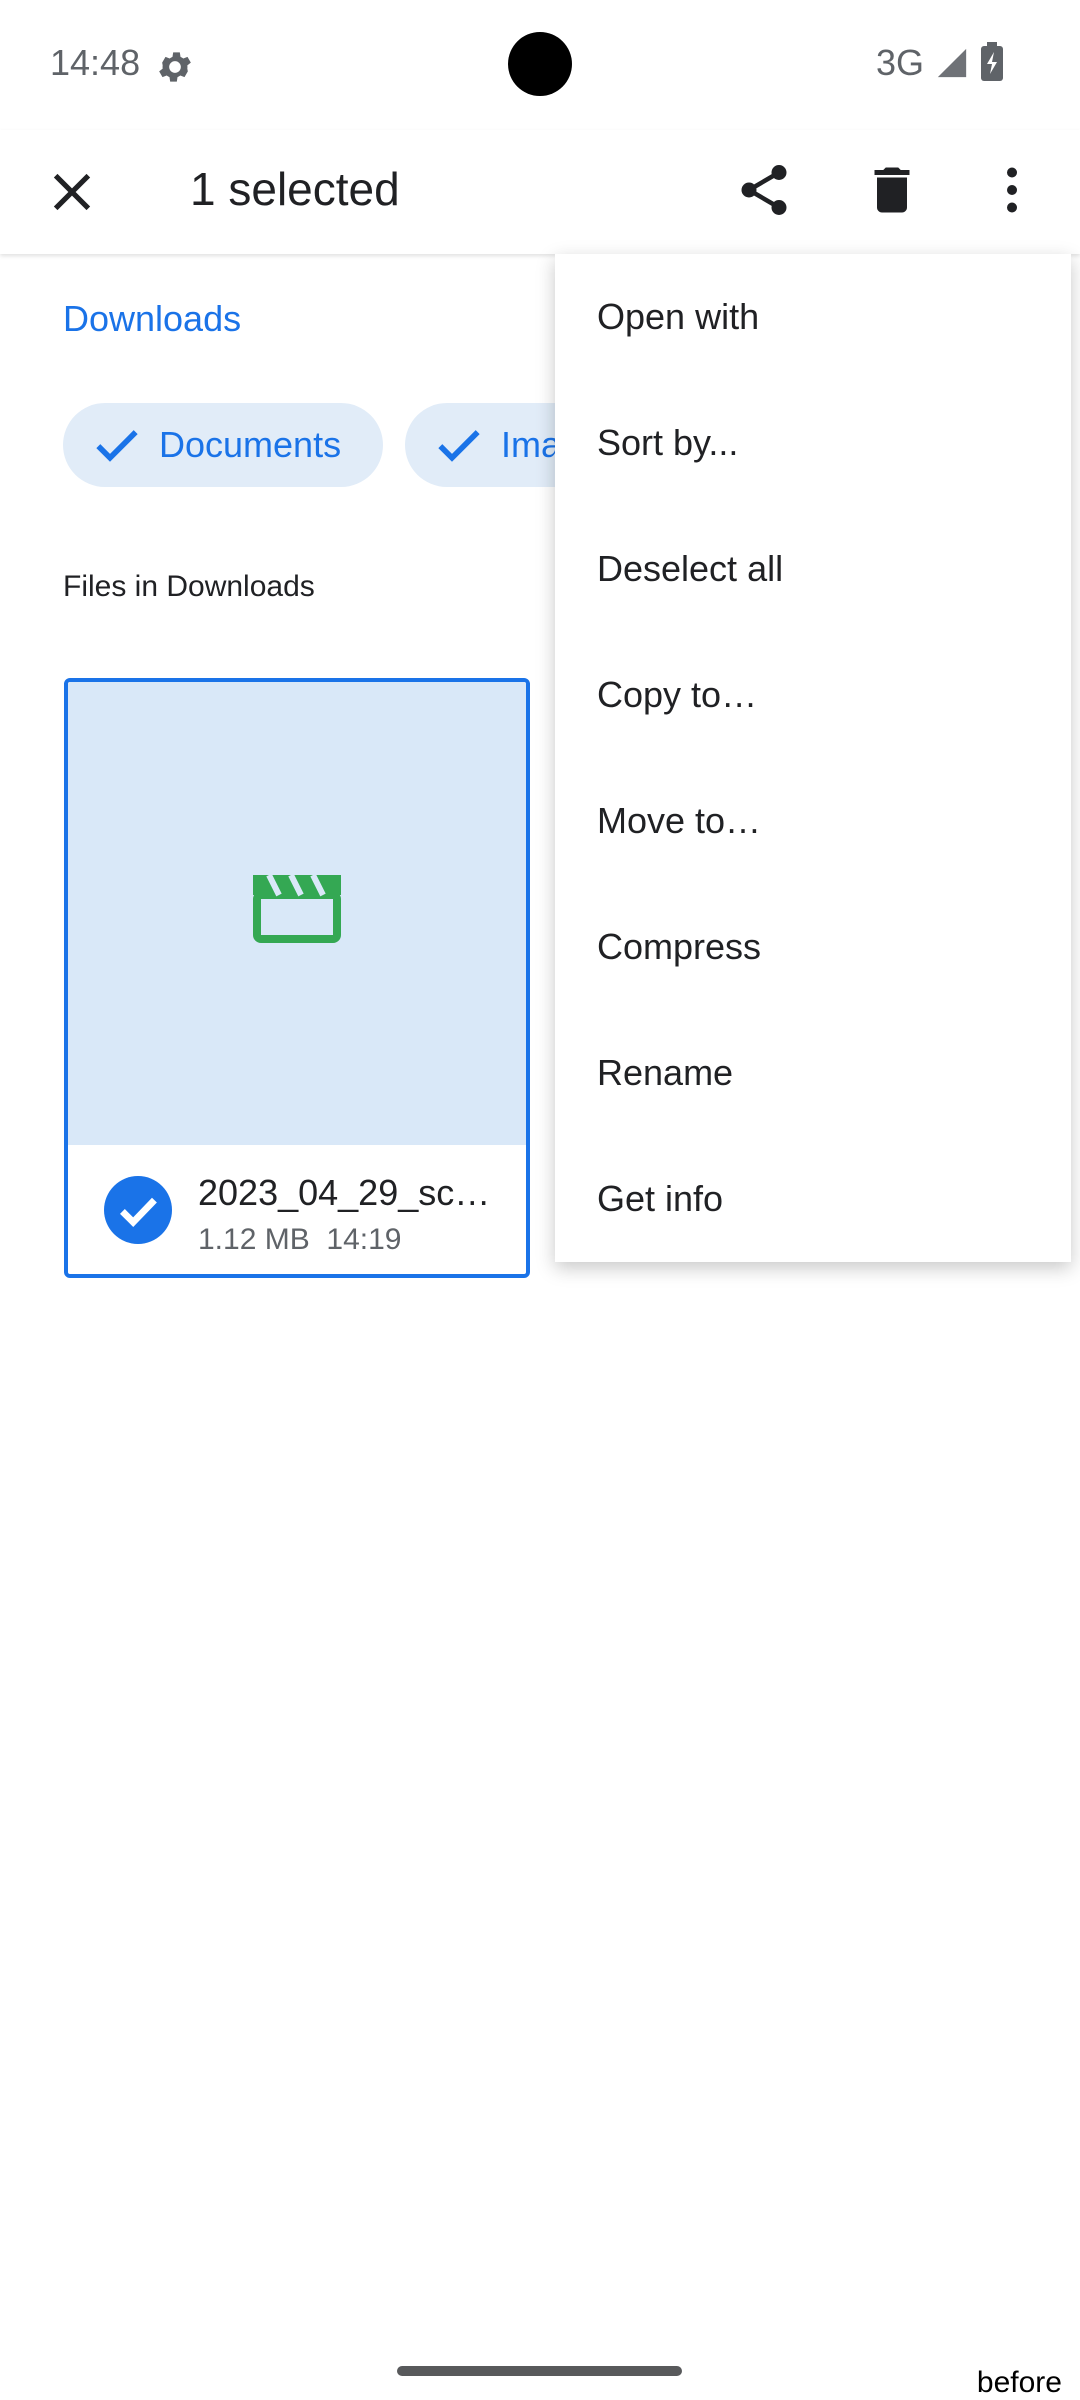  Describe the element at coordinates (95, 62) in the screenshot. I see `status-time: 14:48` at that location.